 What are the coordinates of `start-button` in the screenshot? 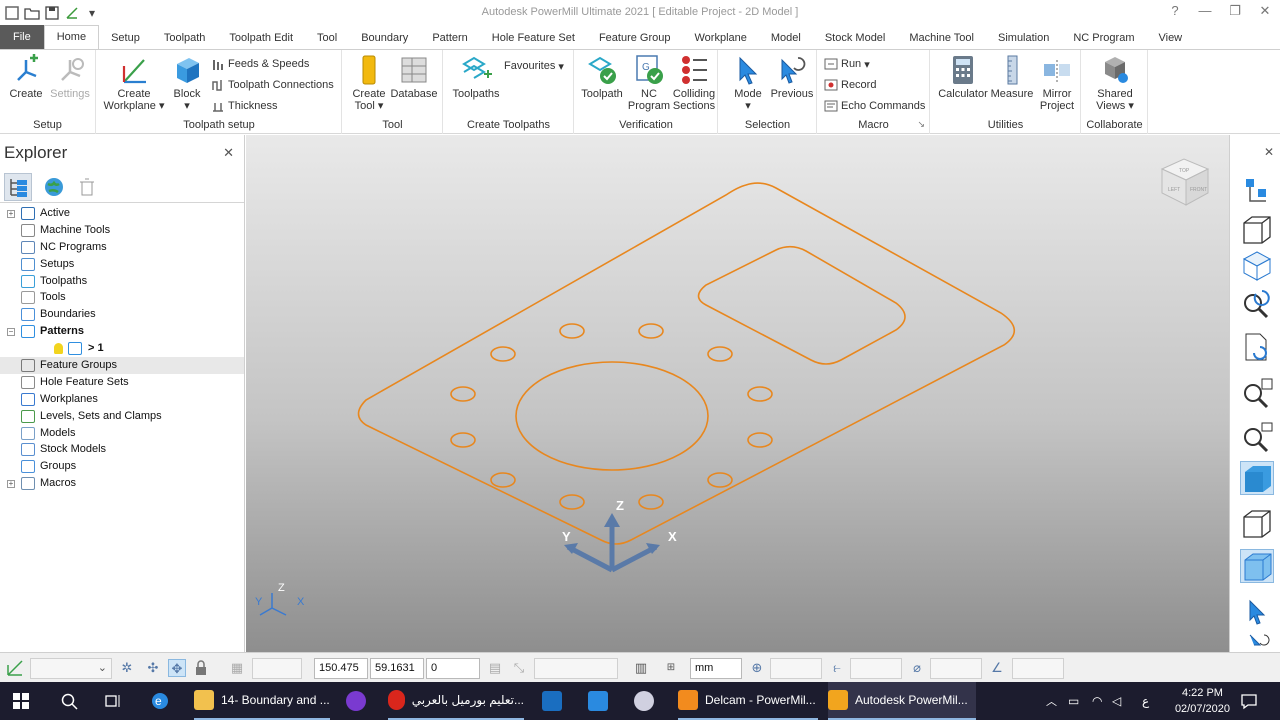 It's located at (21, 701).